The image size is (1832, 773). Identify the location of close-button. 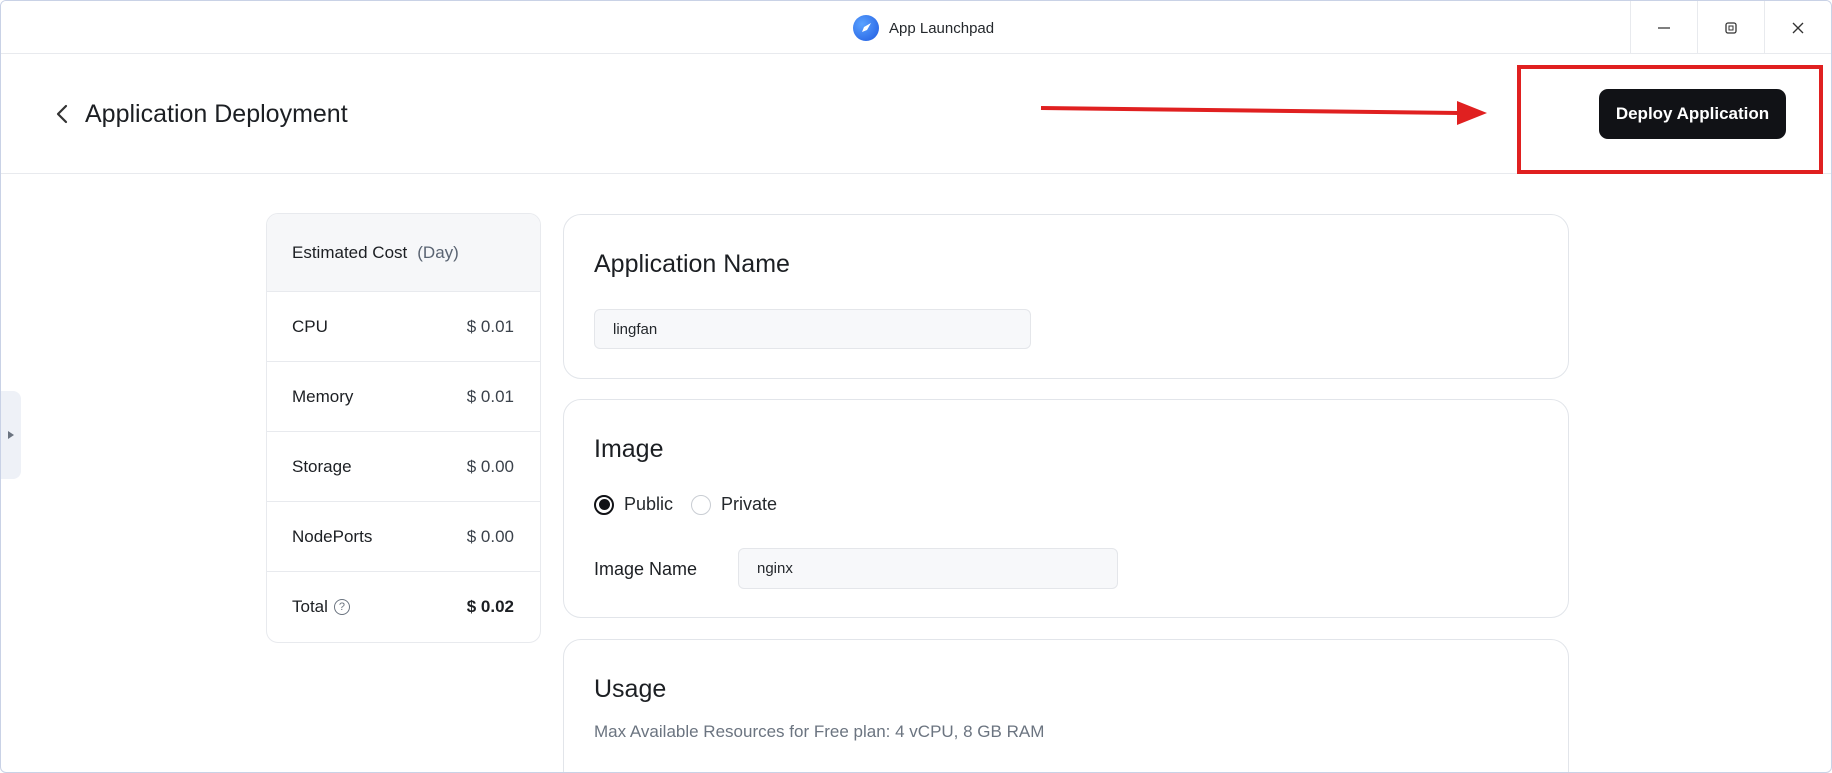
(1797, 27).